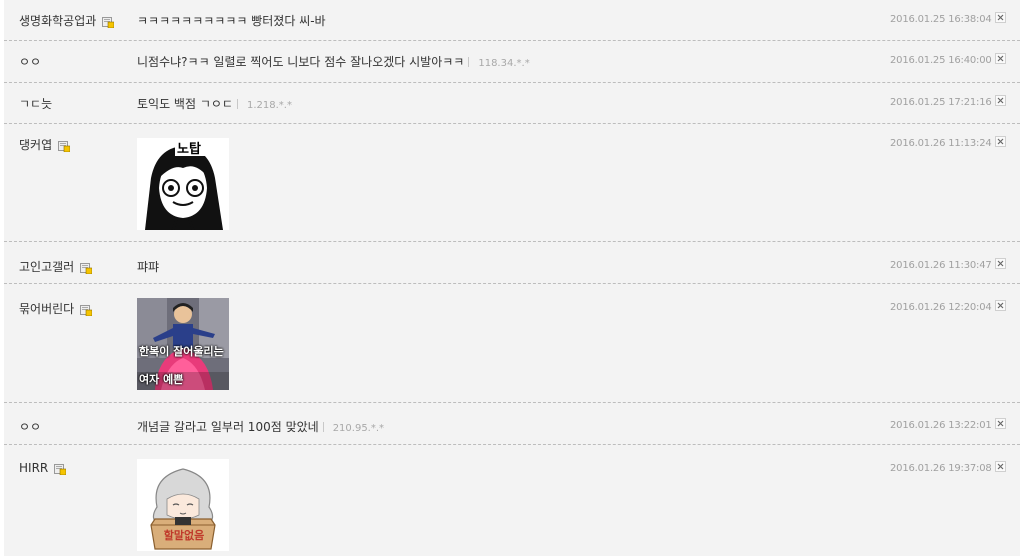 The height and width of the screenshot is (556, 1024). I want to click on comment-nickname: HIRR, so click(43, 468).